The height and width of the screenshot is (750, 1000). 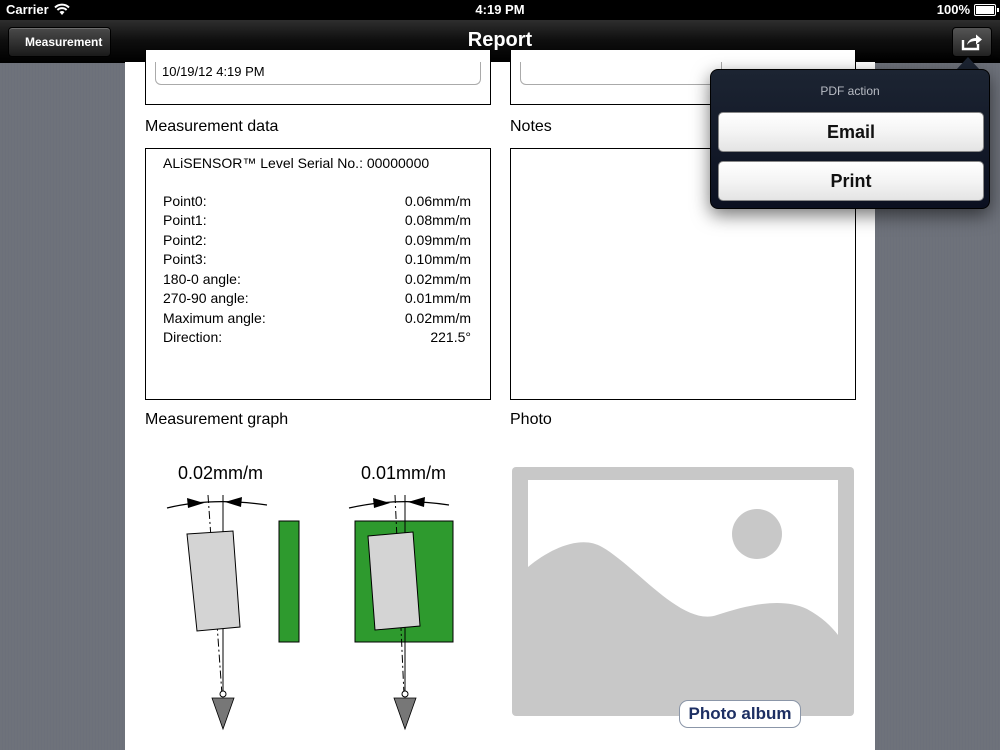 I want to click on row-key: Point0:, so click(x=185, y=201).